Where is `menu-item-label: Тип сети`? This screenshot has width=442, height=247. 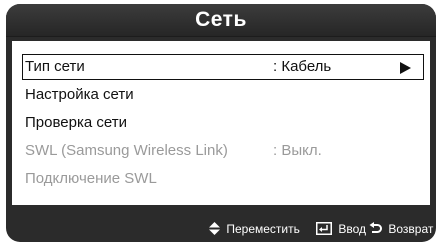 menu-item-label: Тип сети is located at coordinates (55, 66).